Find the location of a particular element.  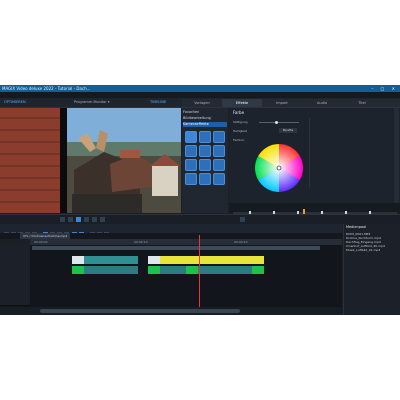

saturation-slider is located at coordinates (279, 122).